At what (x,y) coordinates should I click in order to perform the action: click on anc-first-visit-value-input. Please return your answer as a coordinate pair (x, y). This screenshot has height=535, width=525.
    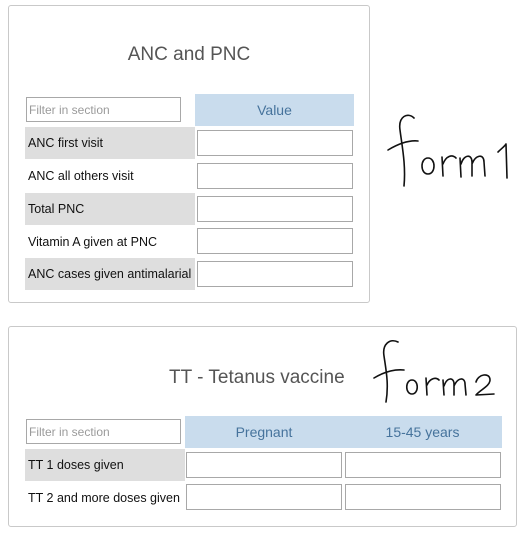
    Looking at the image, I should click on (275, 143).